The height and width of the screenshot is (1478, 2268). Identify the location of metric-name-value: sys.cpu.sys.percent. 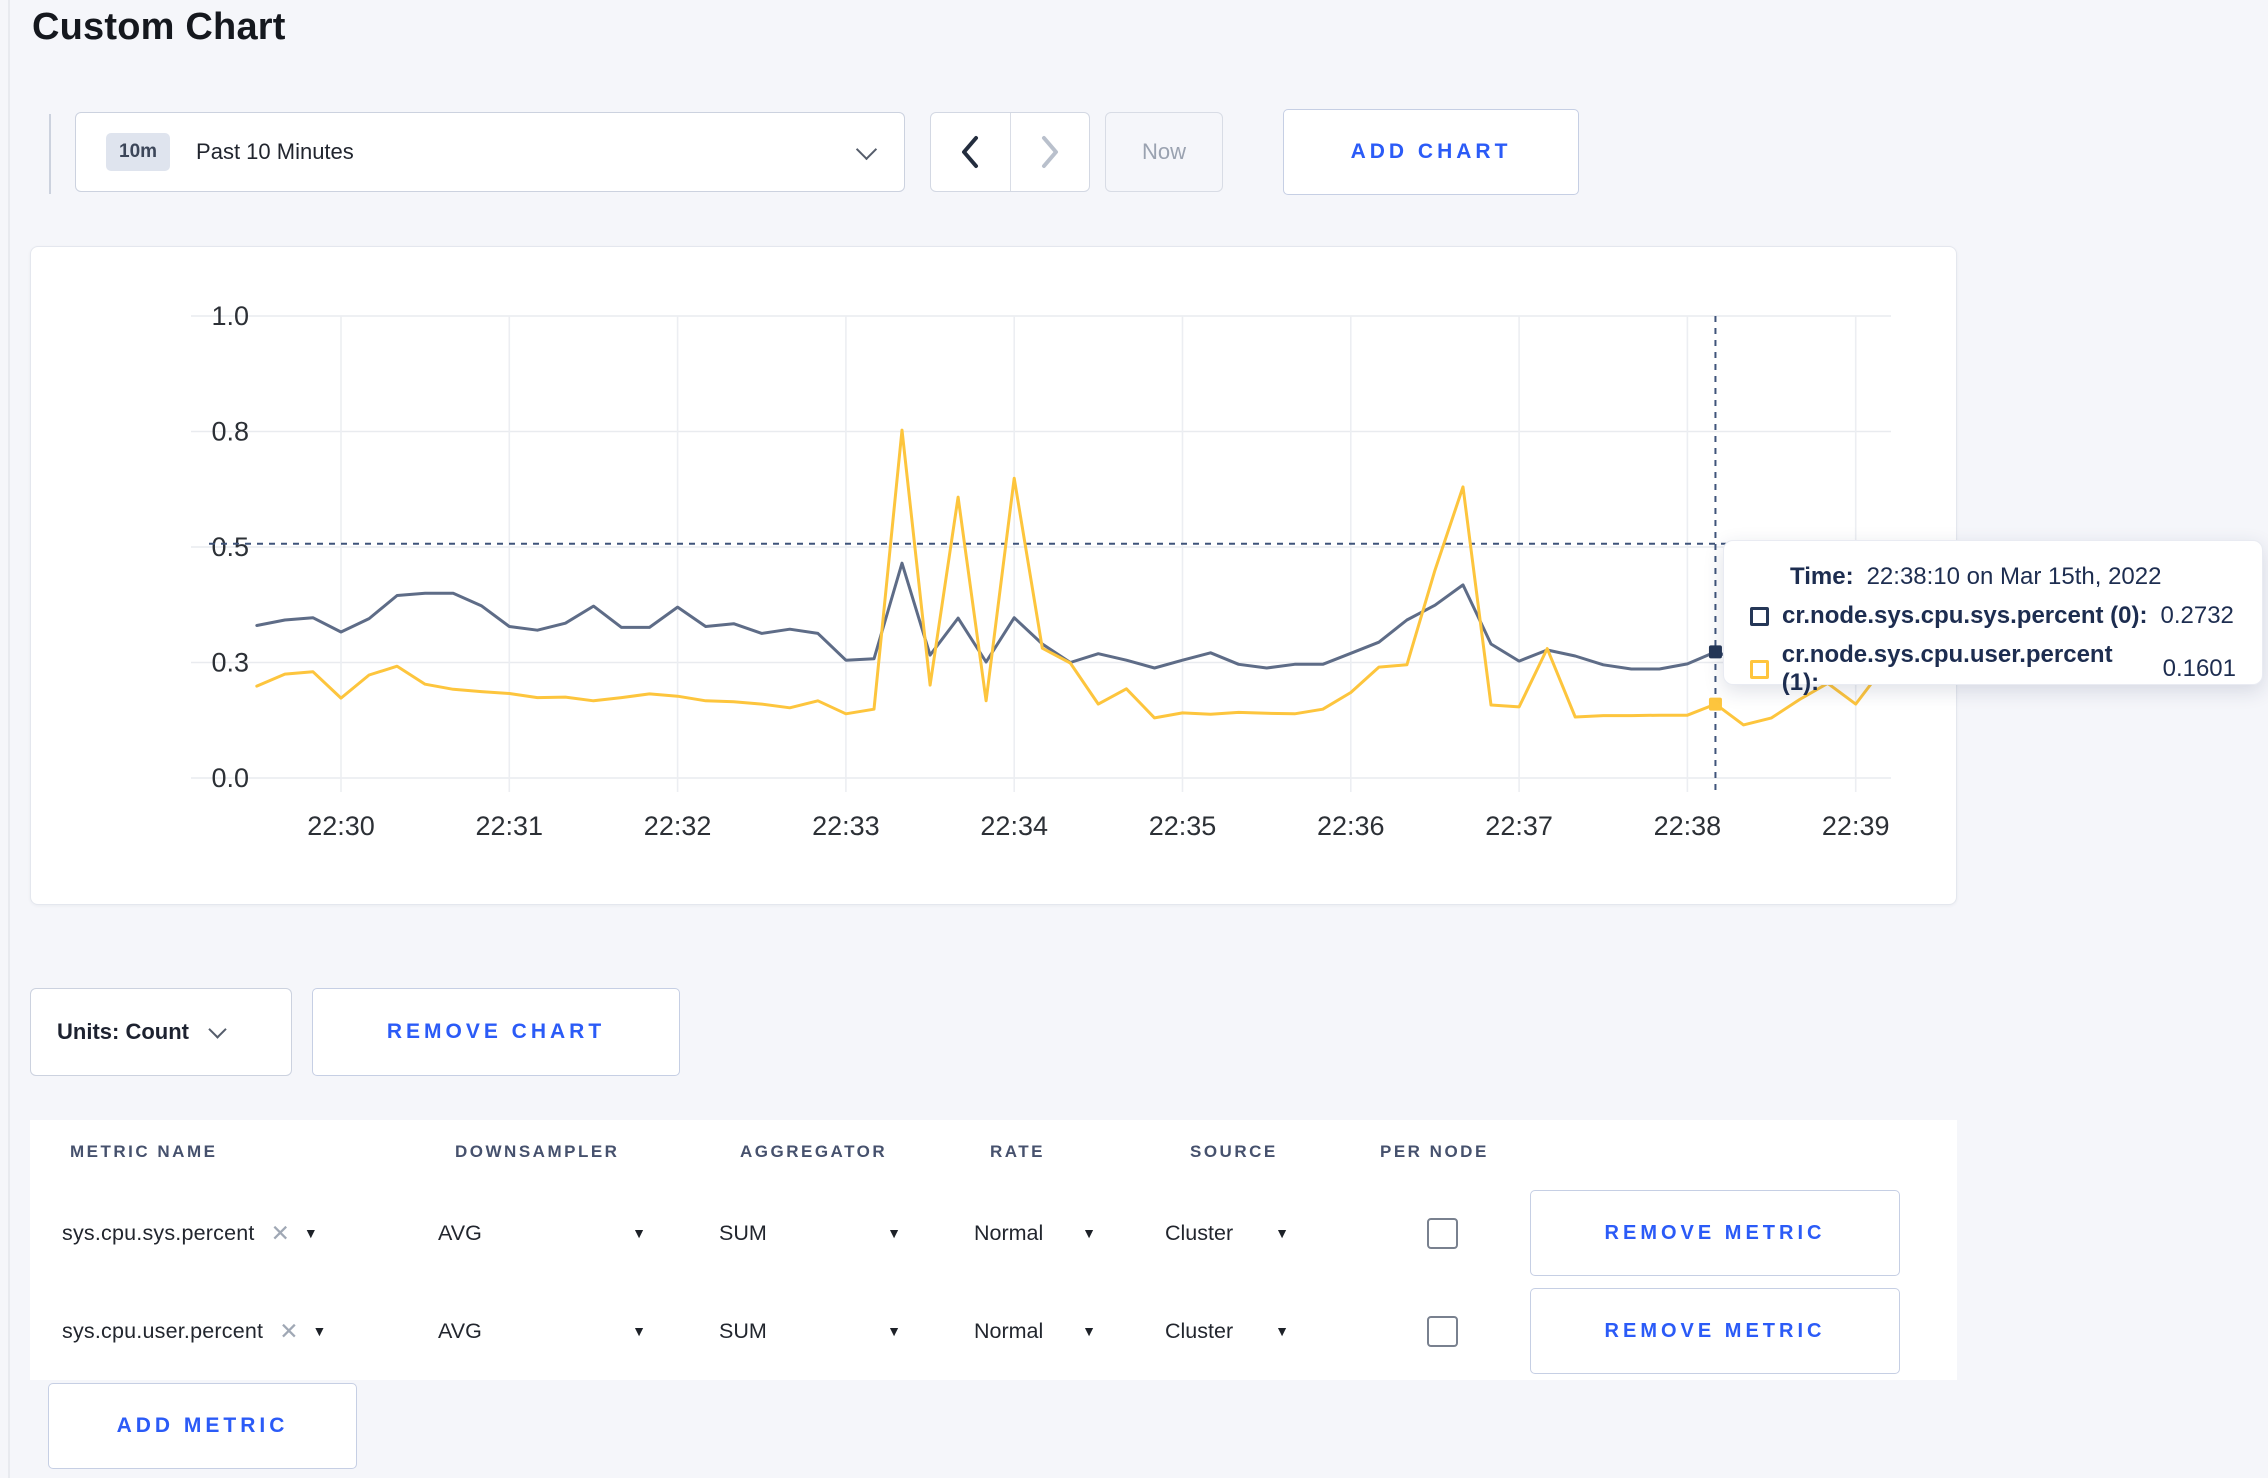
(158, 1232).